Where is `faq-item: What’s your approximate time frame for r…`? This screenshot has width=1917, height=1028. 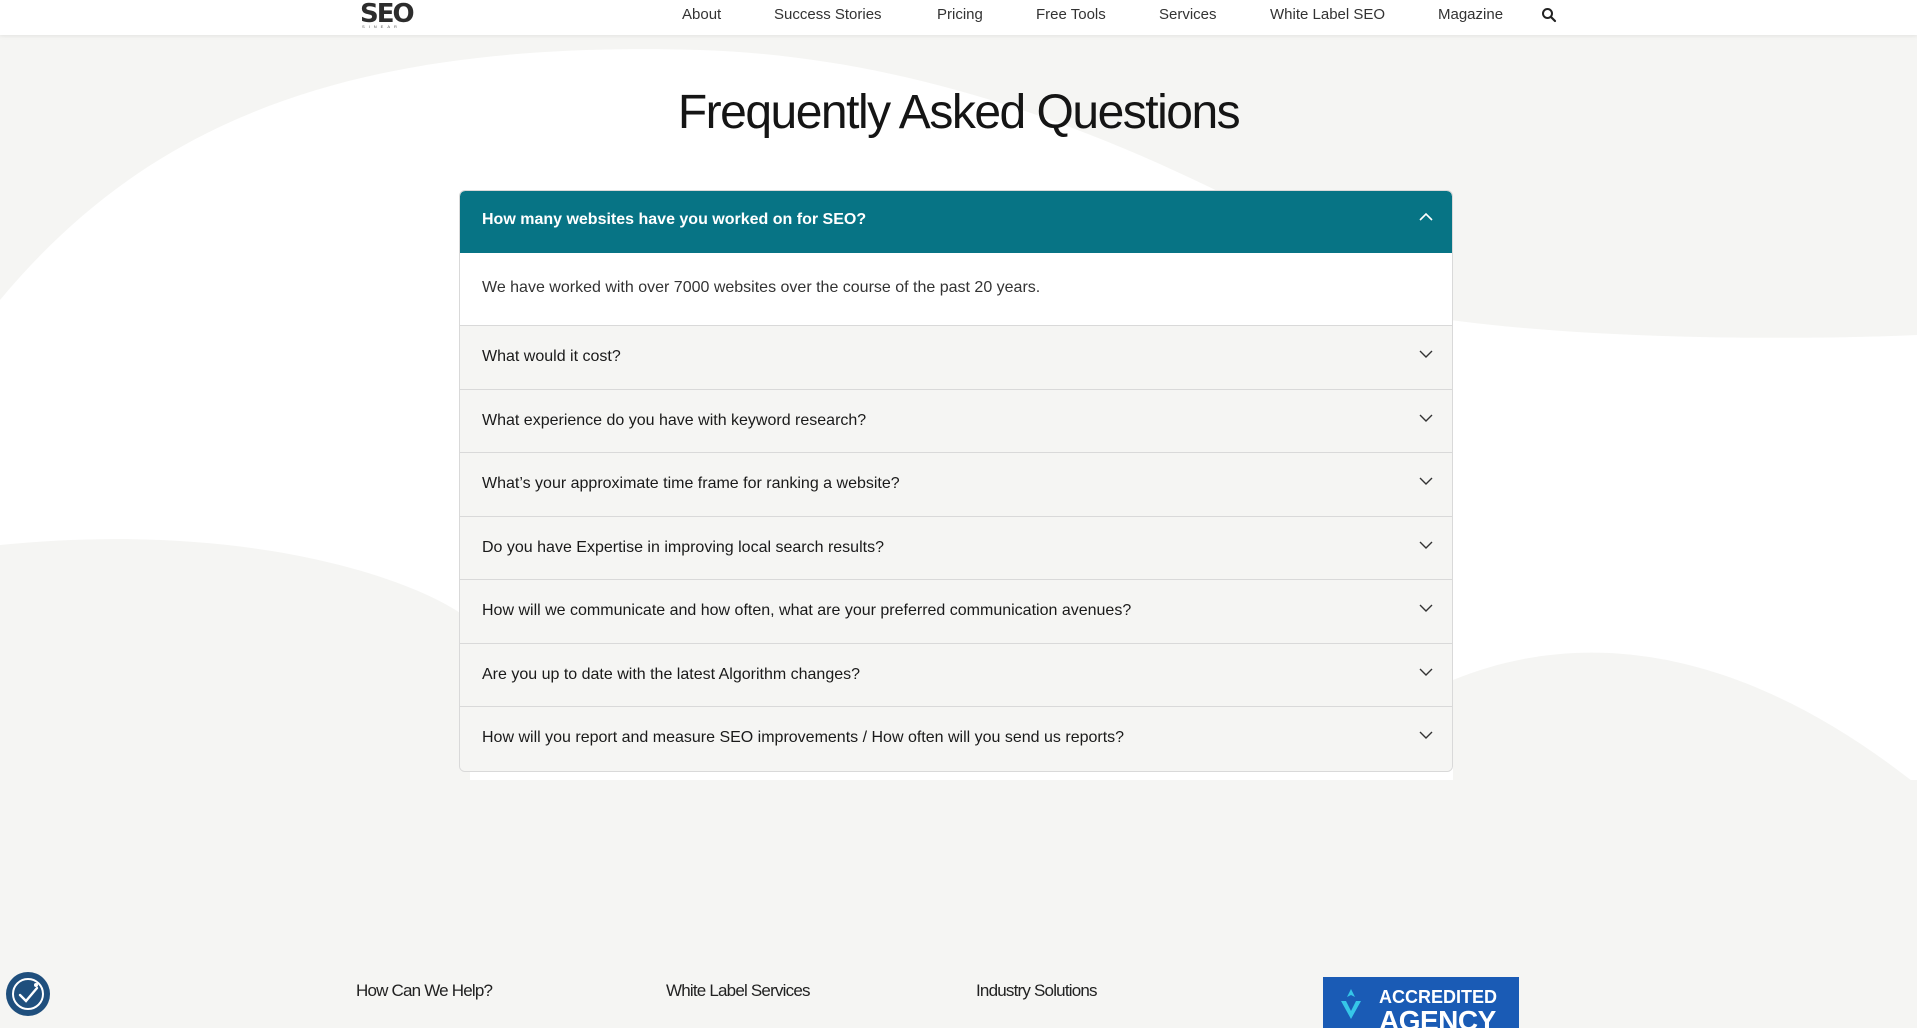
faq-item: What’s your approximate time frame for r… is located at coordinates (956, 485).